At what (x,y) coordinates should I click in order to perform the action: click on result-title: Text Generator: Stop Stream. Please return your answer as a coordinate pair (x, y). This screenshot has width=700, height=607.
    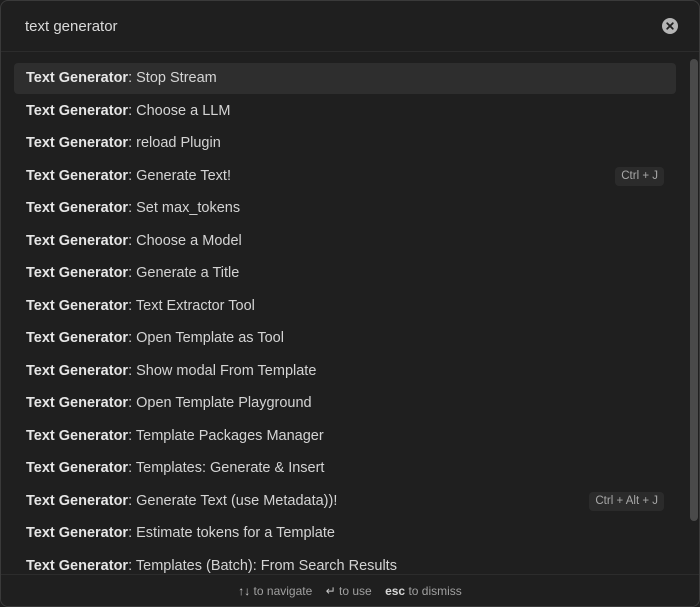
    Looking at the image, I should click on (121, 78).